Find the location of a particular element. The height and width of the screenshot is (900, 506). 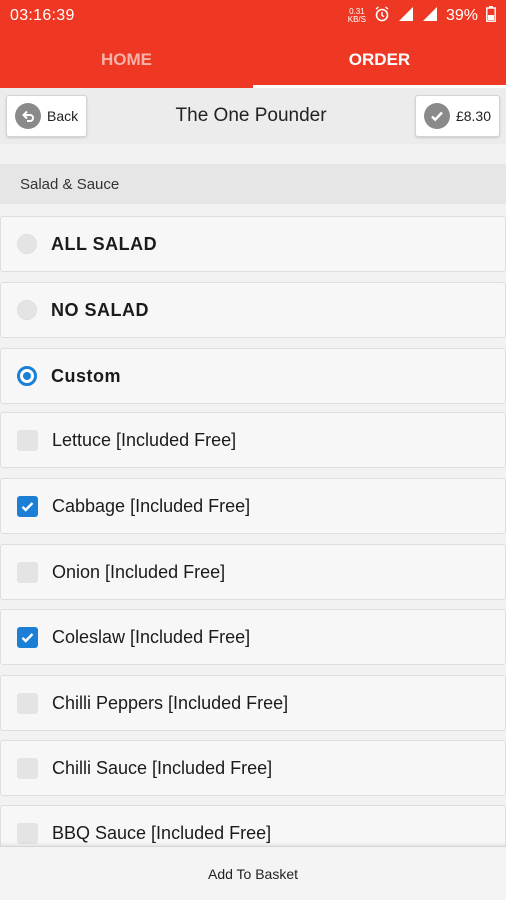

option-lettuce: Lettuce [Included Free] is located at coordinates (253, 440).